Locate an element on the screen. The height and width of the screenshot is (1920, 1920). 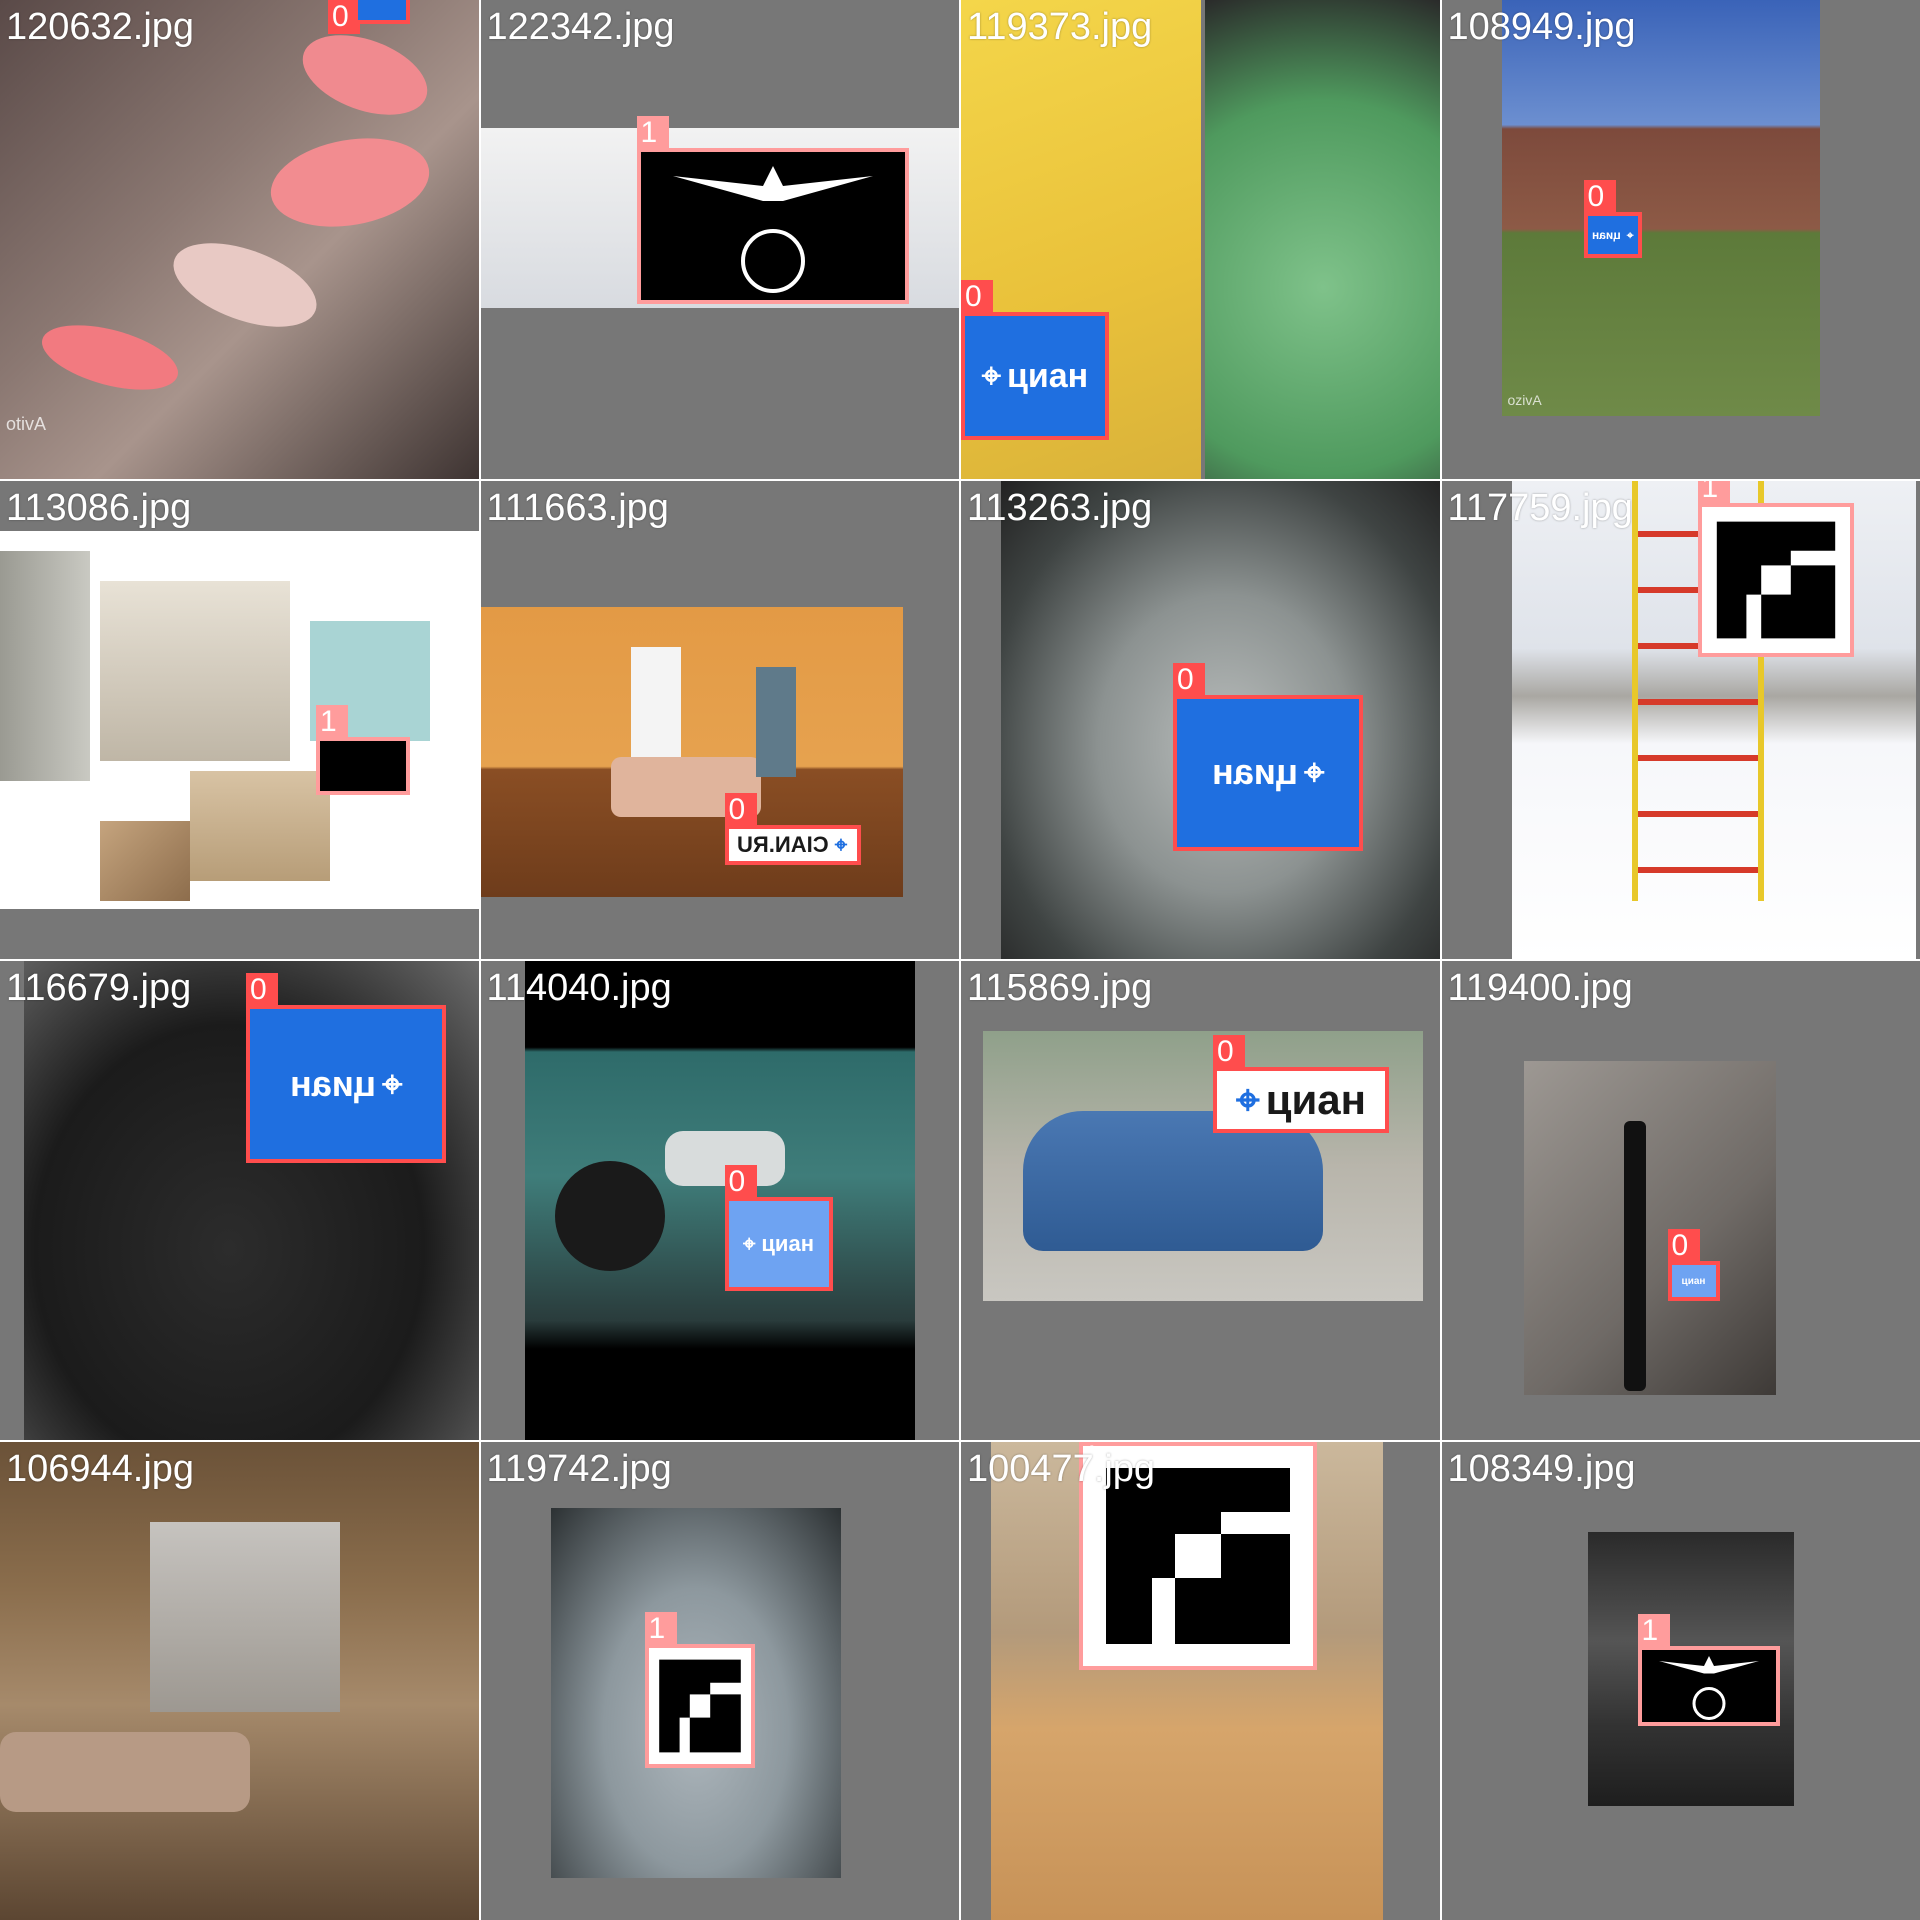
photo-phone-hand is located at coordinates (1649, 1228).